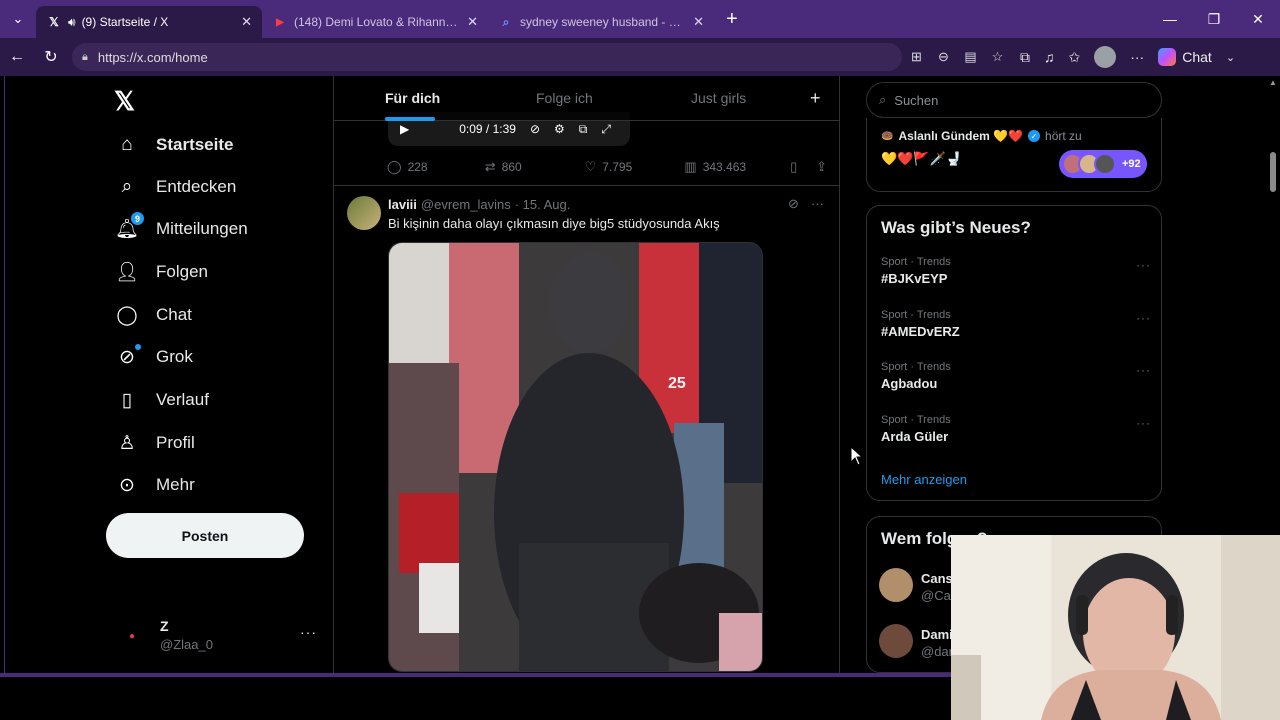  Describe the element at coordinates (564, 98) in the screenshot. I see `tab-following: Folge ich` at that location.